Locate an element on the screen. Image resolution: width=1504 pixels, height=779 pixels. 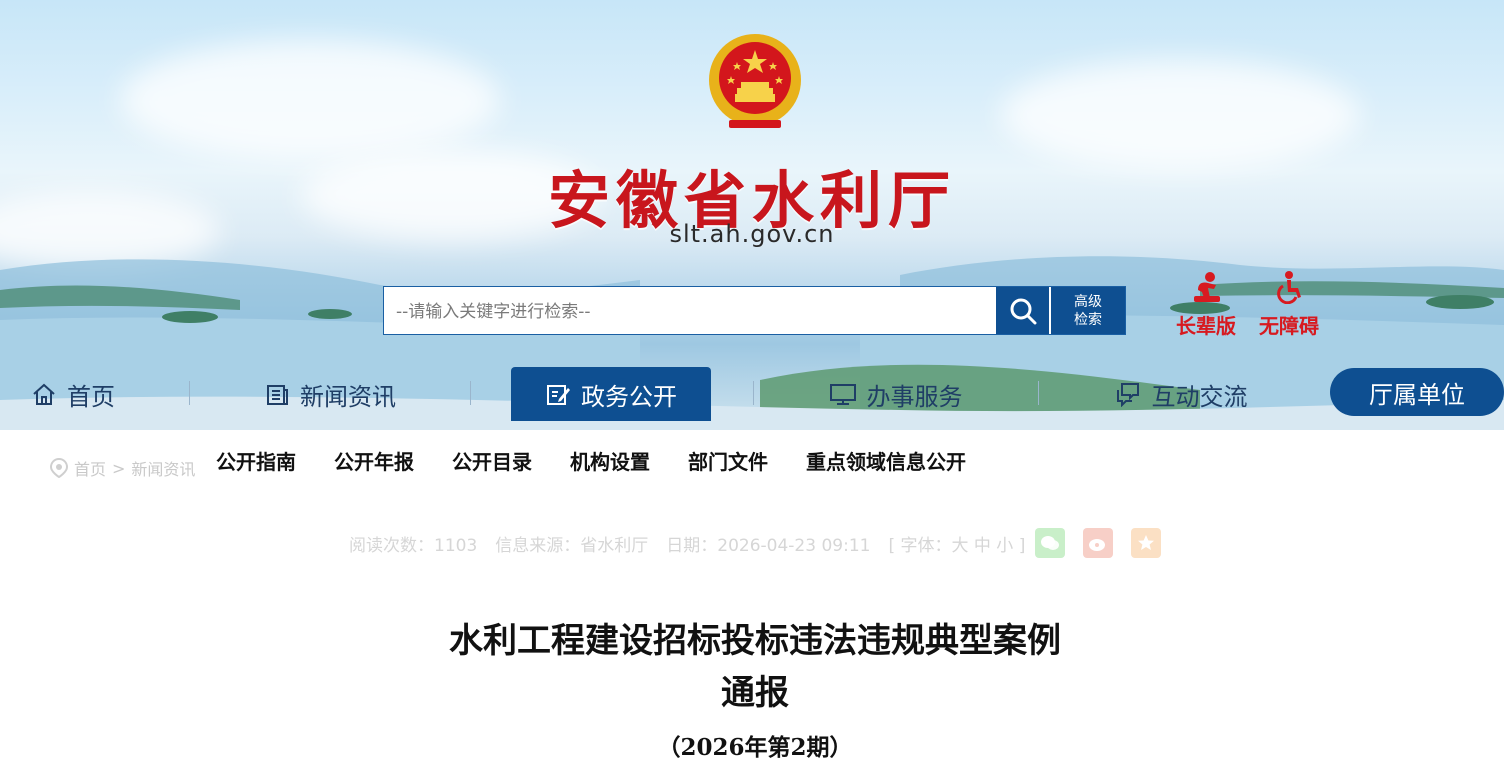
weibo-share-button is located at coordinates (1098, 543).